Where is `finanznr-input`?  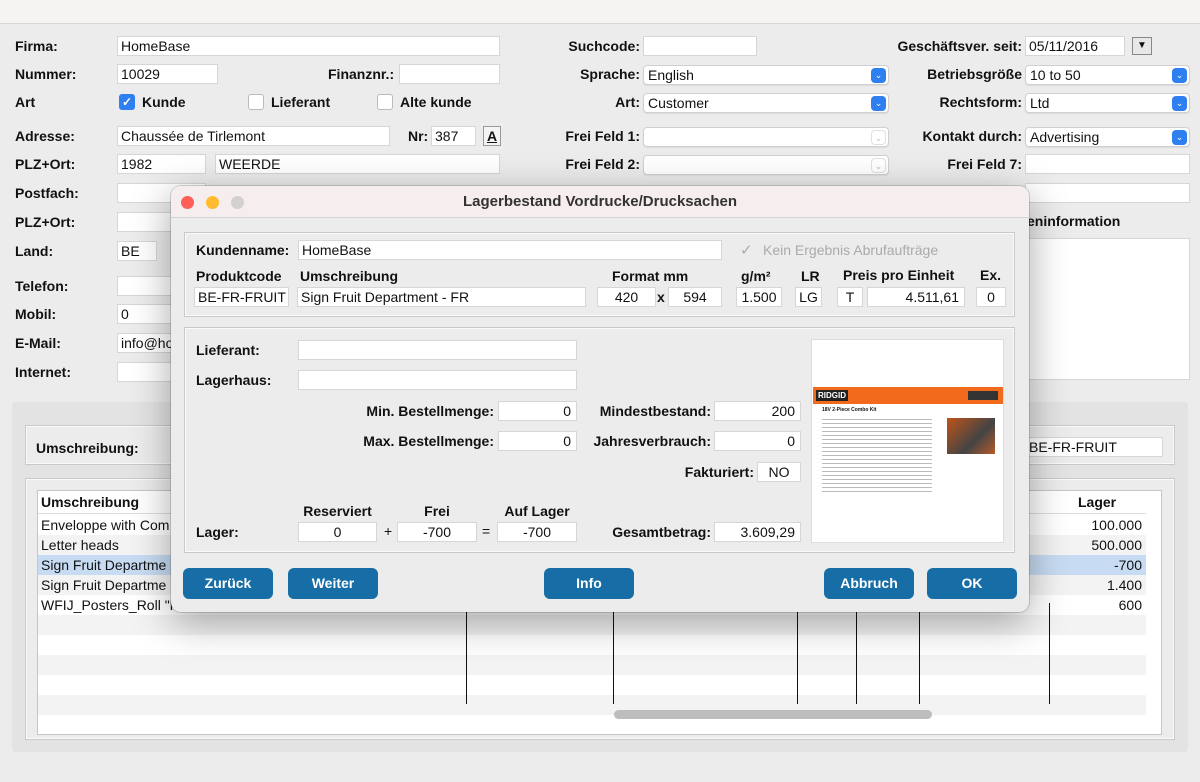
finanznr-input is located at coordinates (449, 74).